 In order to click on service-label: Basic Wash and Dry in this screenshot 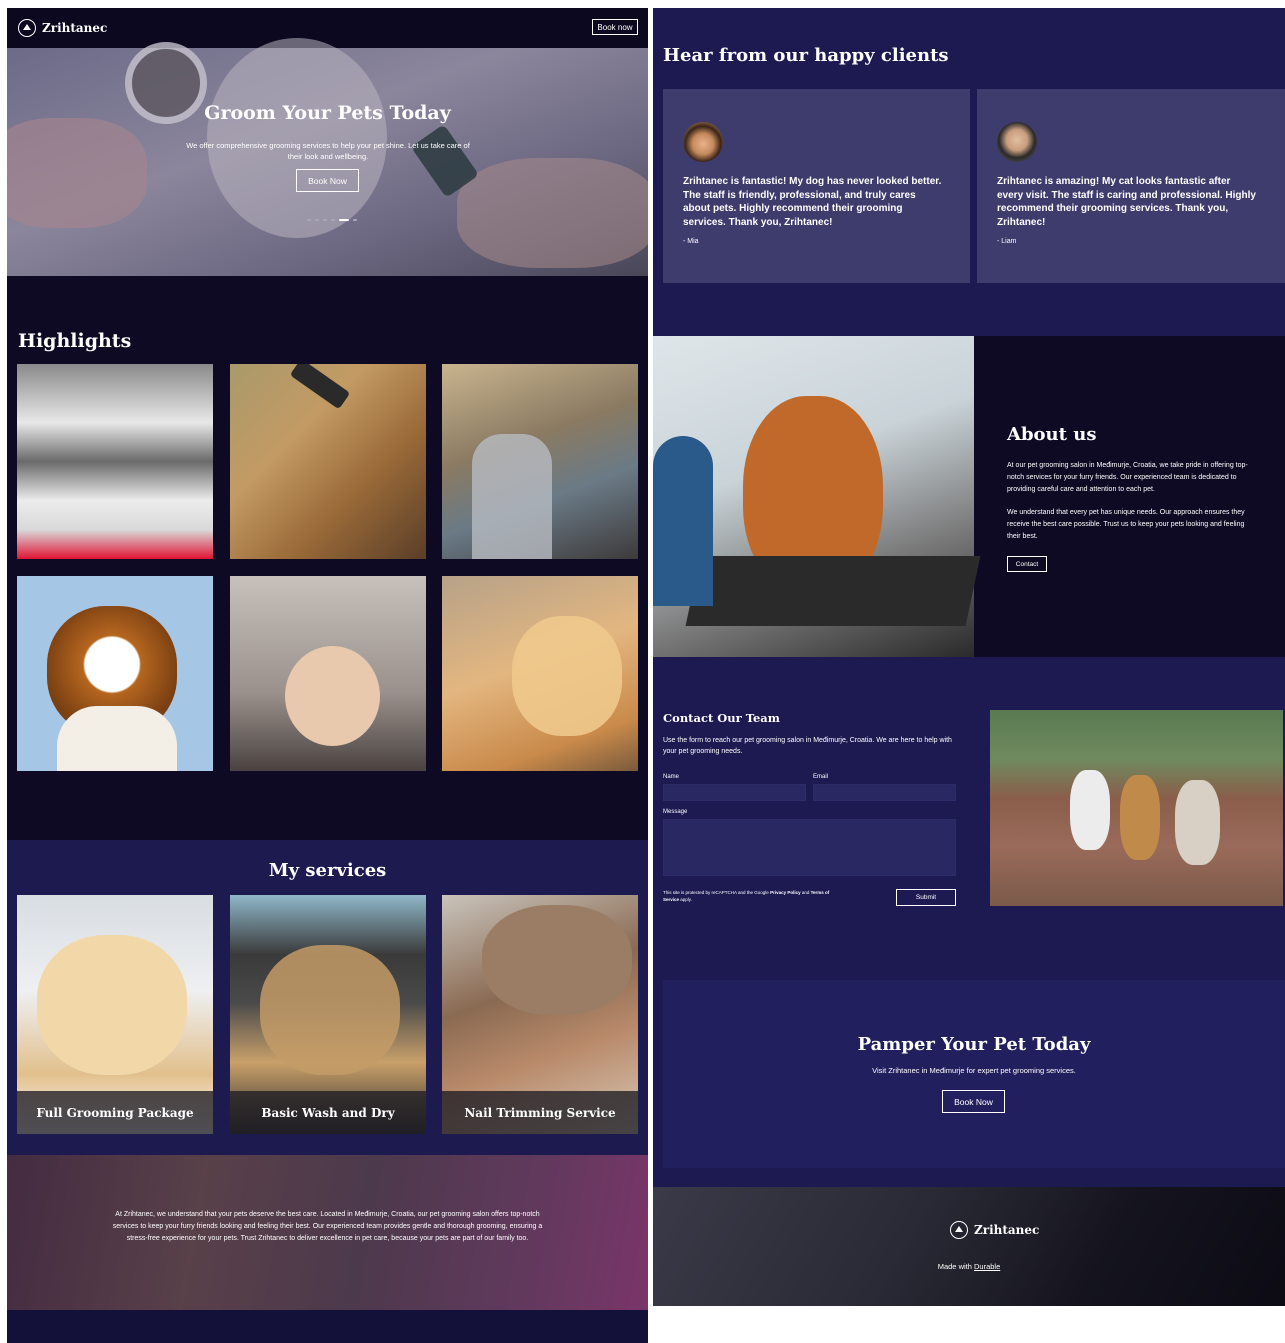, I will do `click(328, 1112)`.